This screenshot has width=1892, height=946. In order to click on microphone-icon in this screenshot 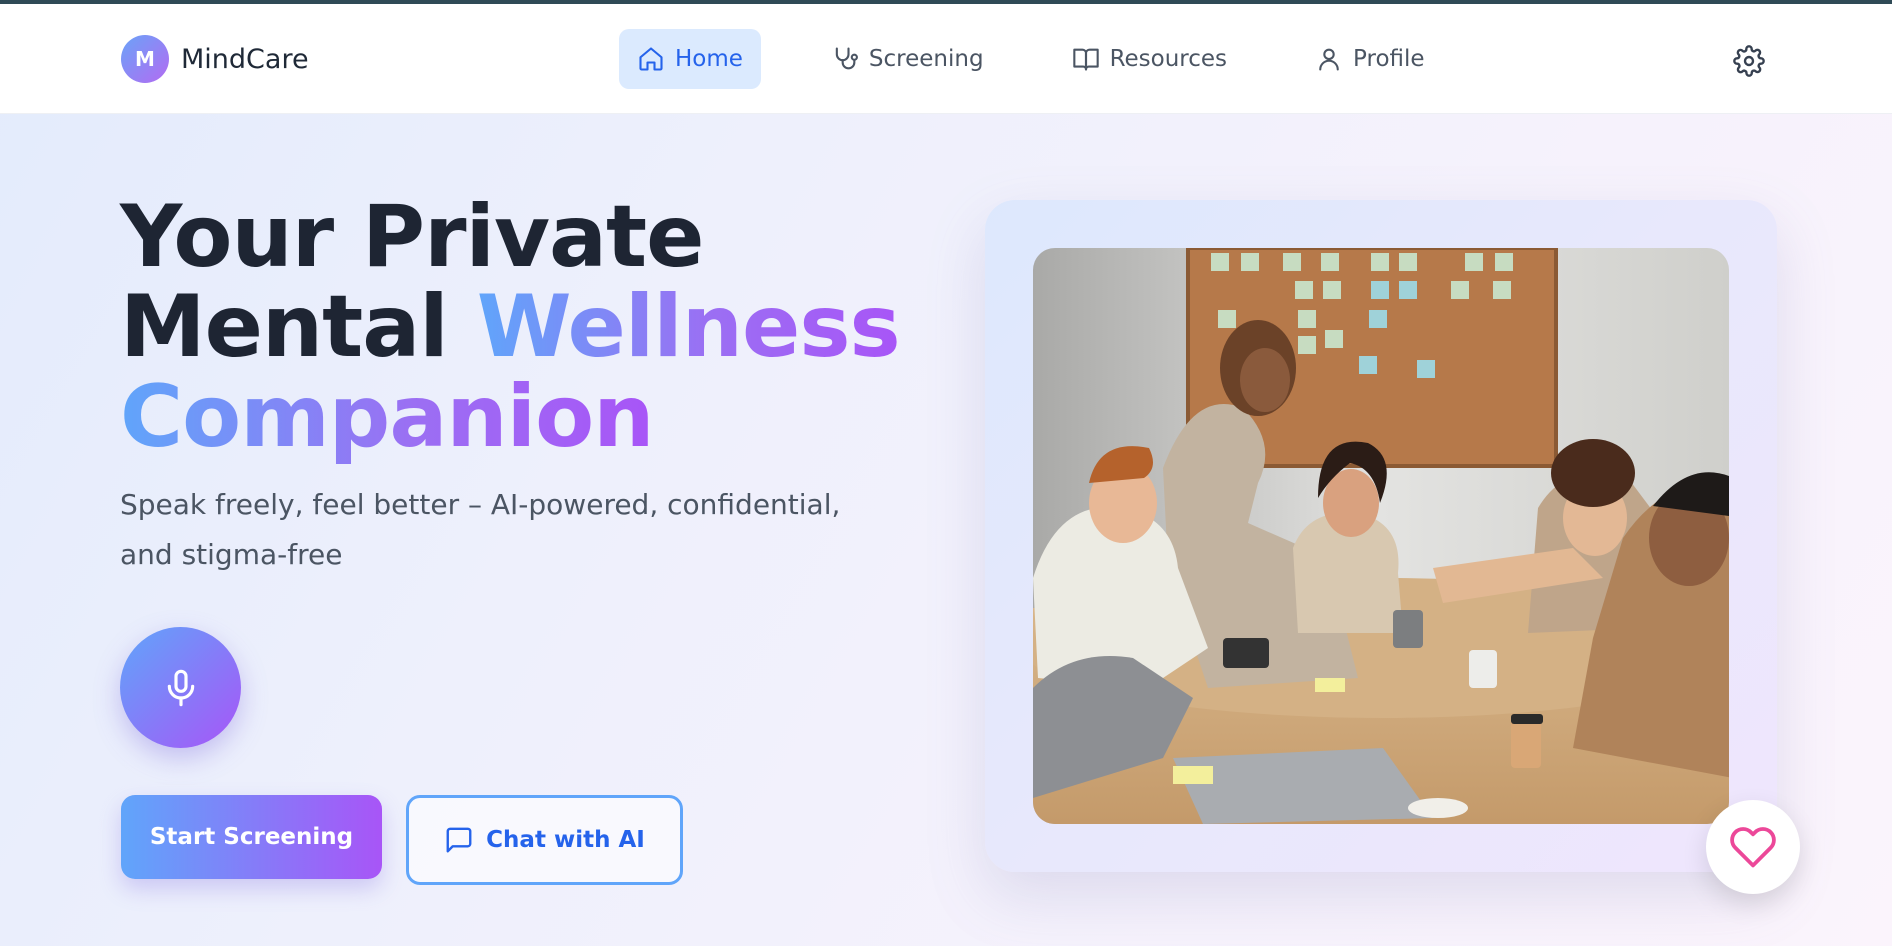, I will do `click(180, 687)`.